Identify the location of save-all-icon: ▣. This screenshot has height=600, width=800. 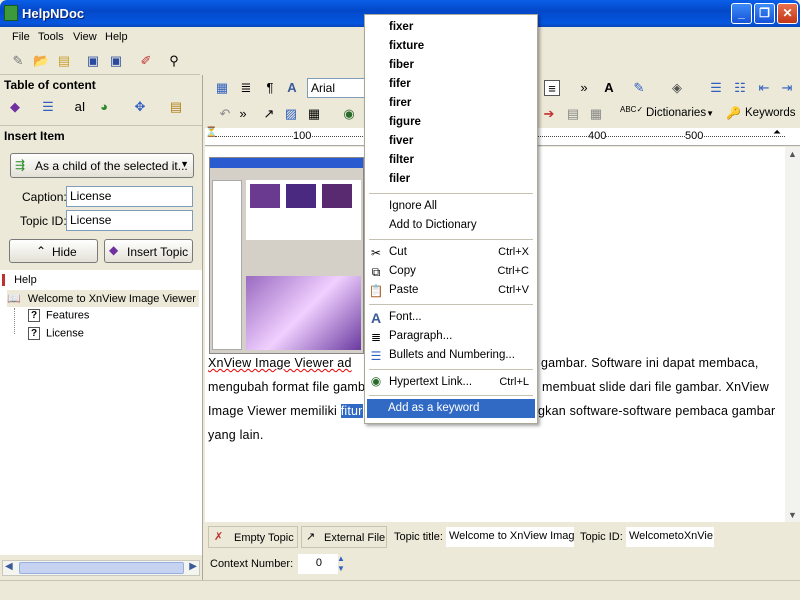
(116, 61).